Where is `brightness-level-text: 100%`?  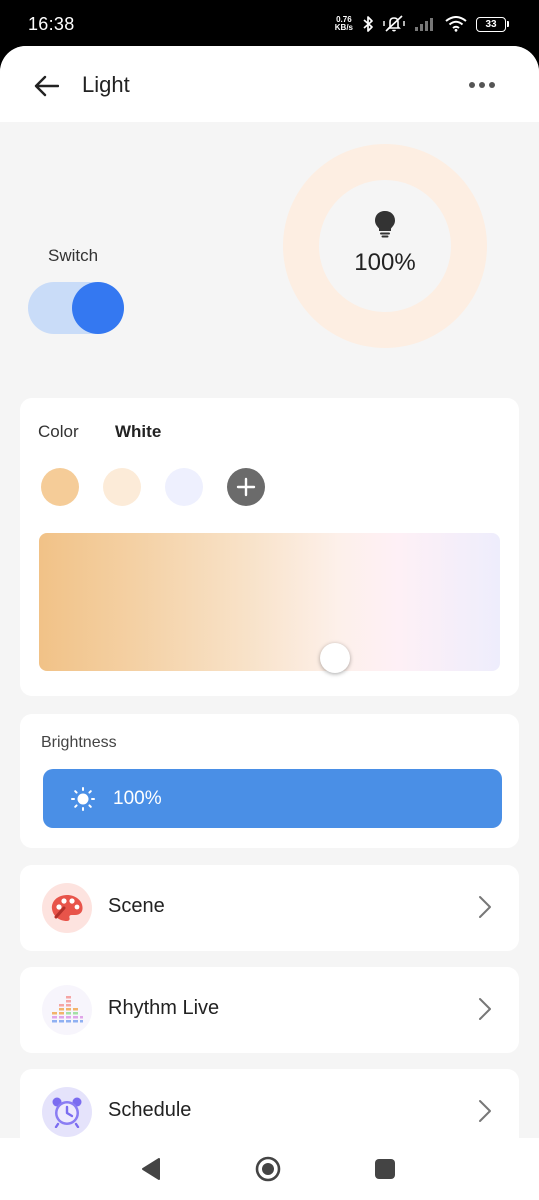 brightness-level-text: 100% is located at coordinates (385, 262).